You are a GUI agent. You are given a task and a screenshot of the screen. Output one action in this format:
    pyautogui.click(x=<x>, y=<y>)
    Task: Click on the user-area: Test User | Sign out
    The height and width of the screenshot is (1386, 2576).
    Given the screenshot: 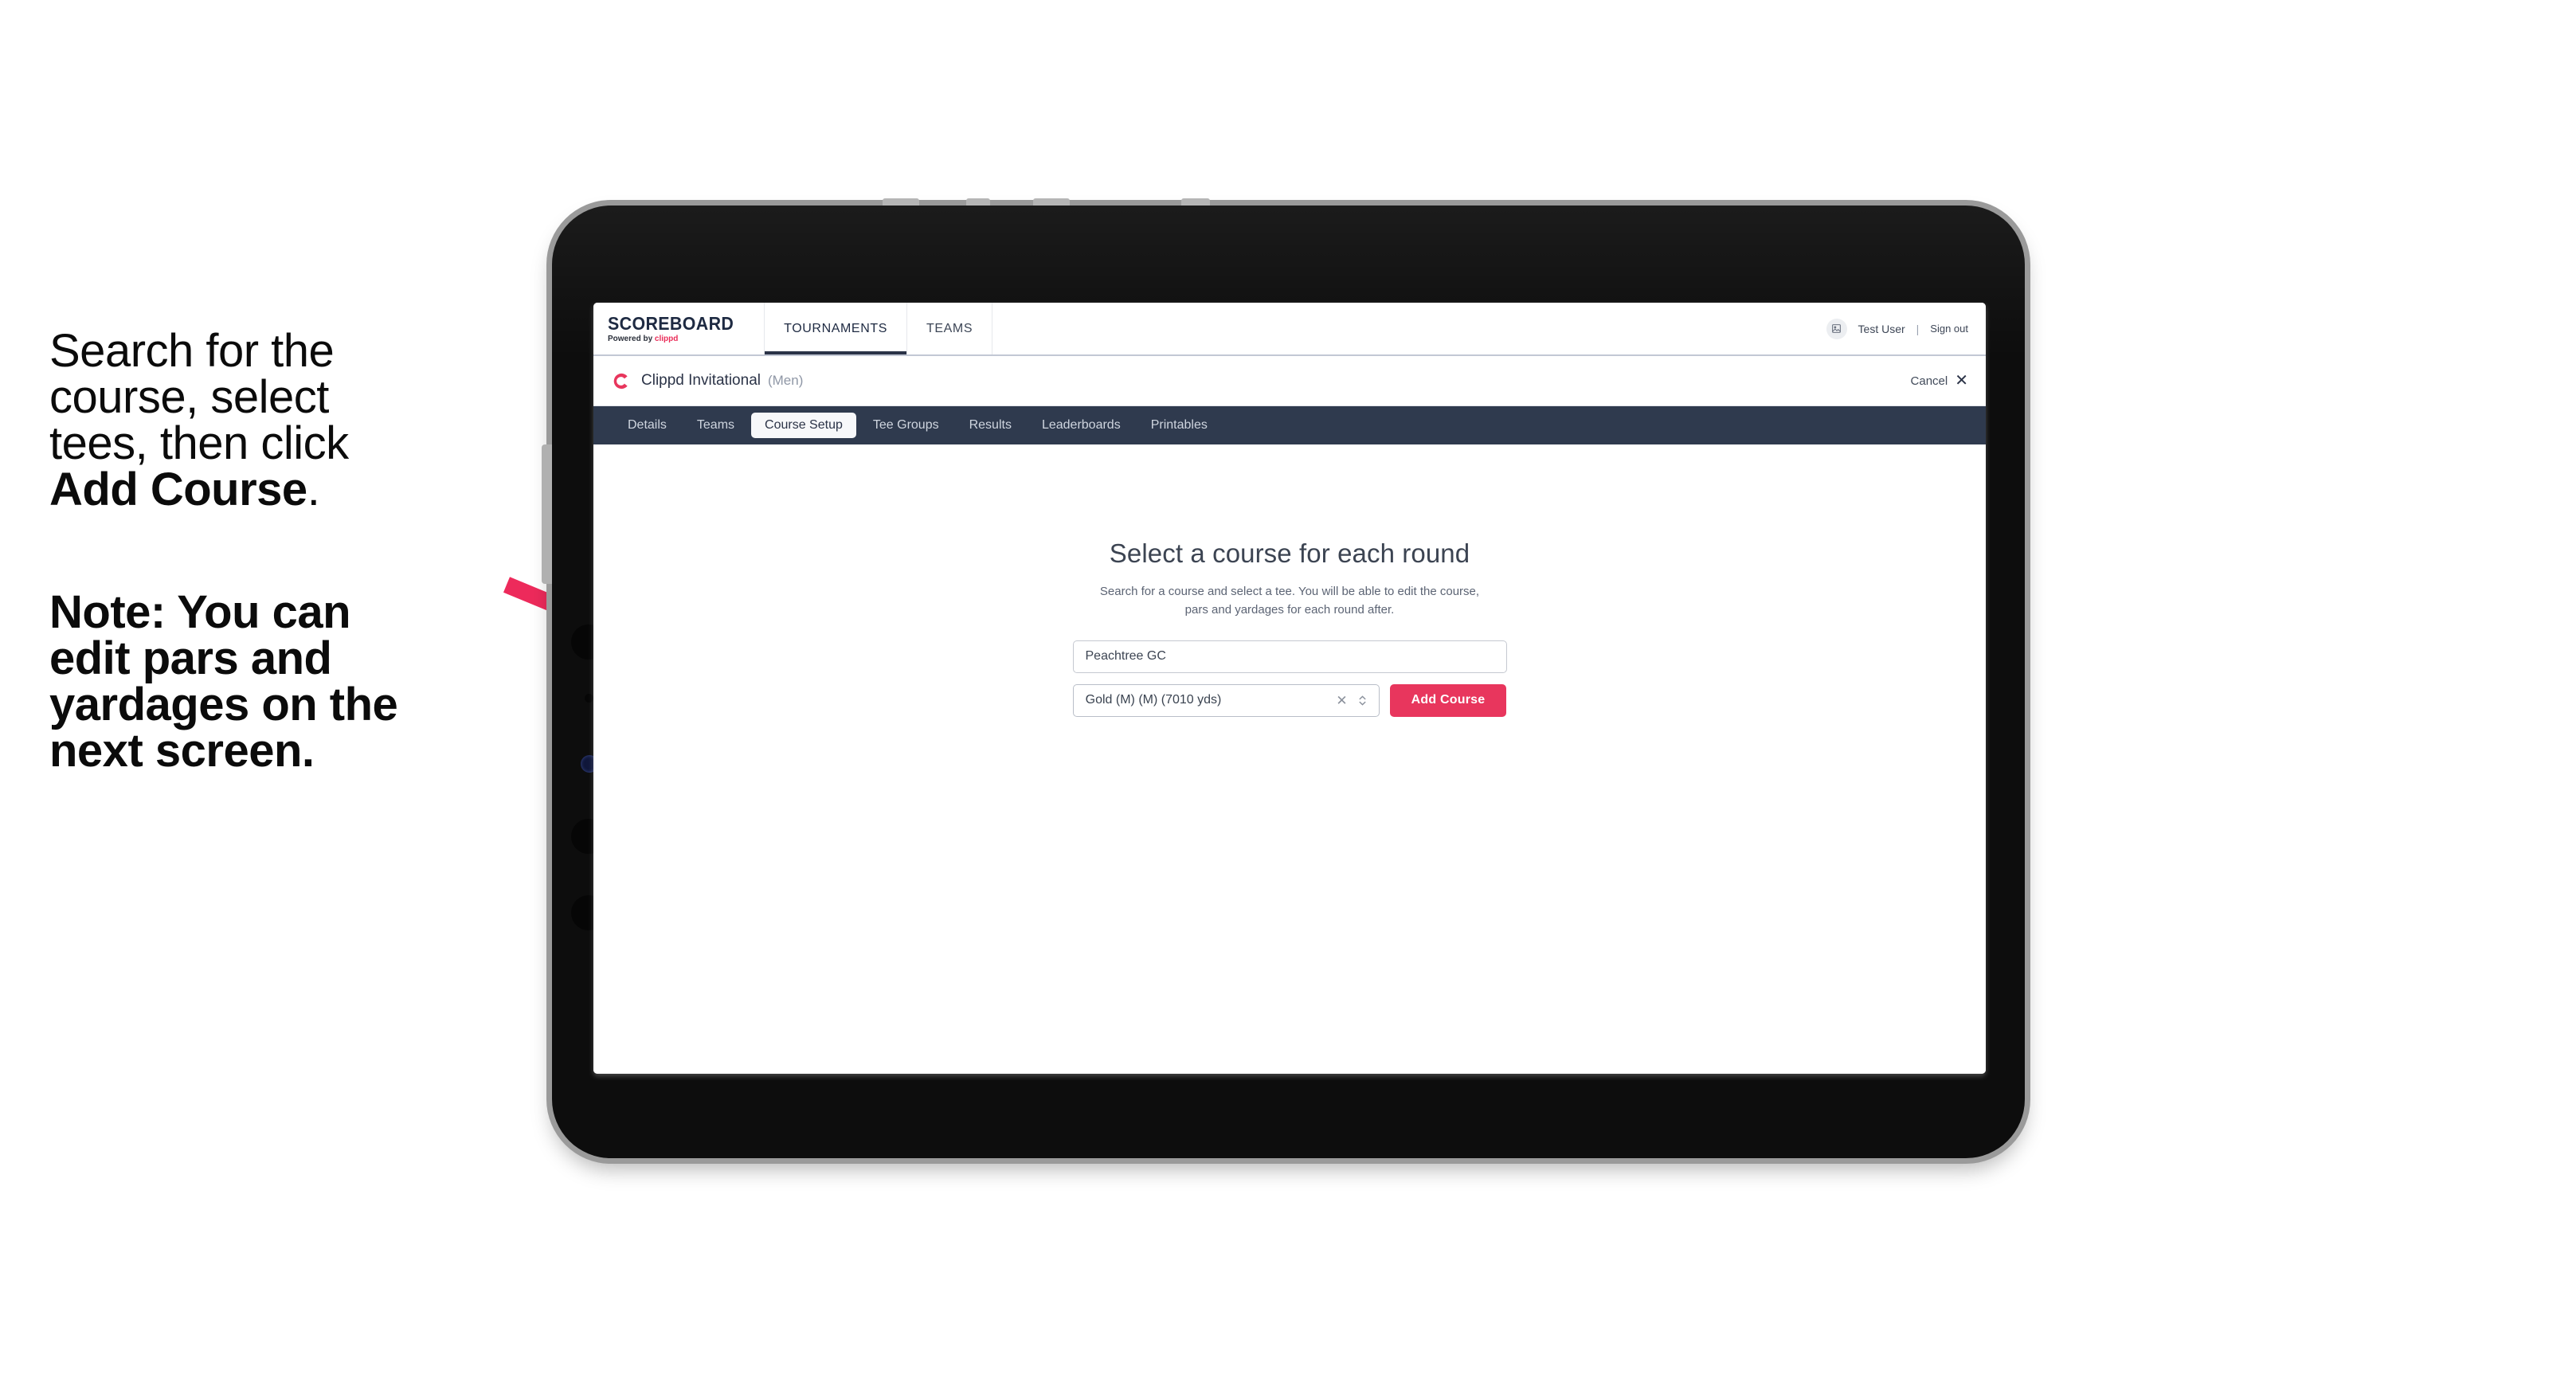 What is the action you would take?
    pyautogui.click(x=1906, y=328)
    